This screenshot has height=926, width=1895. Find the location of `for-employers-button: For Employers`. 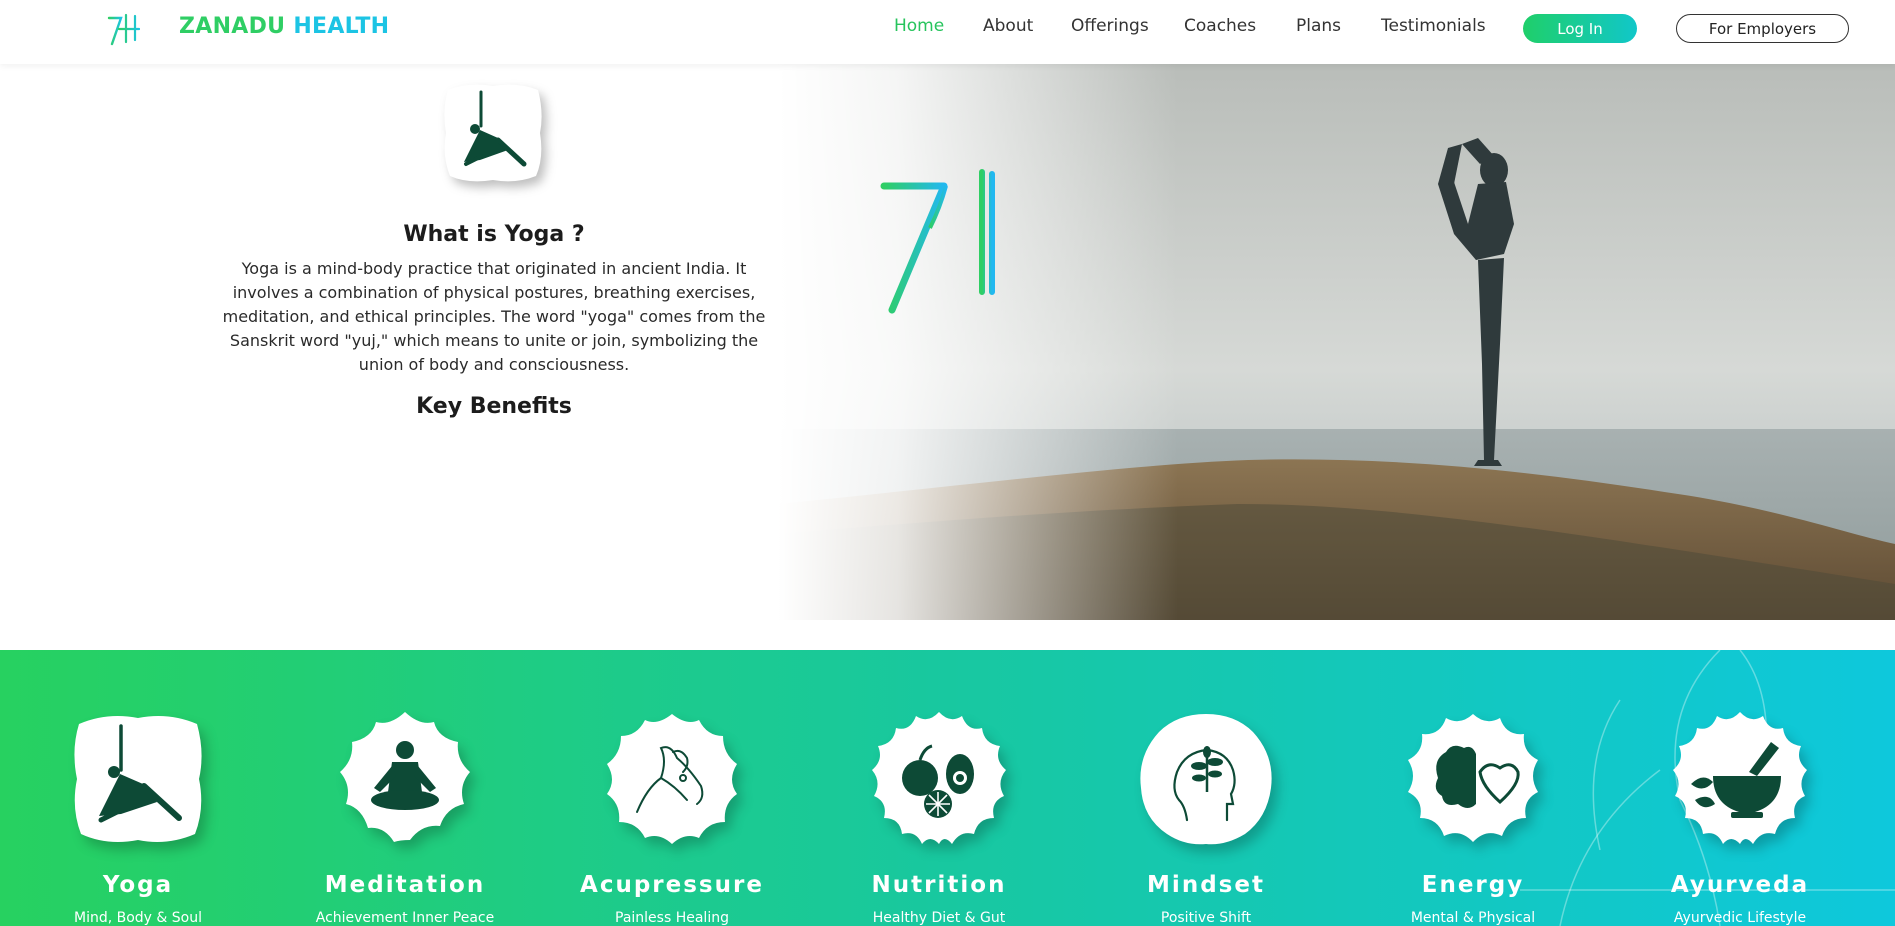

for-employers-button: For Employers is located at coordinates (1762, 28).